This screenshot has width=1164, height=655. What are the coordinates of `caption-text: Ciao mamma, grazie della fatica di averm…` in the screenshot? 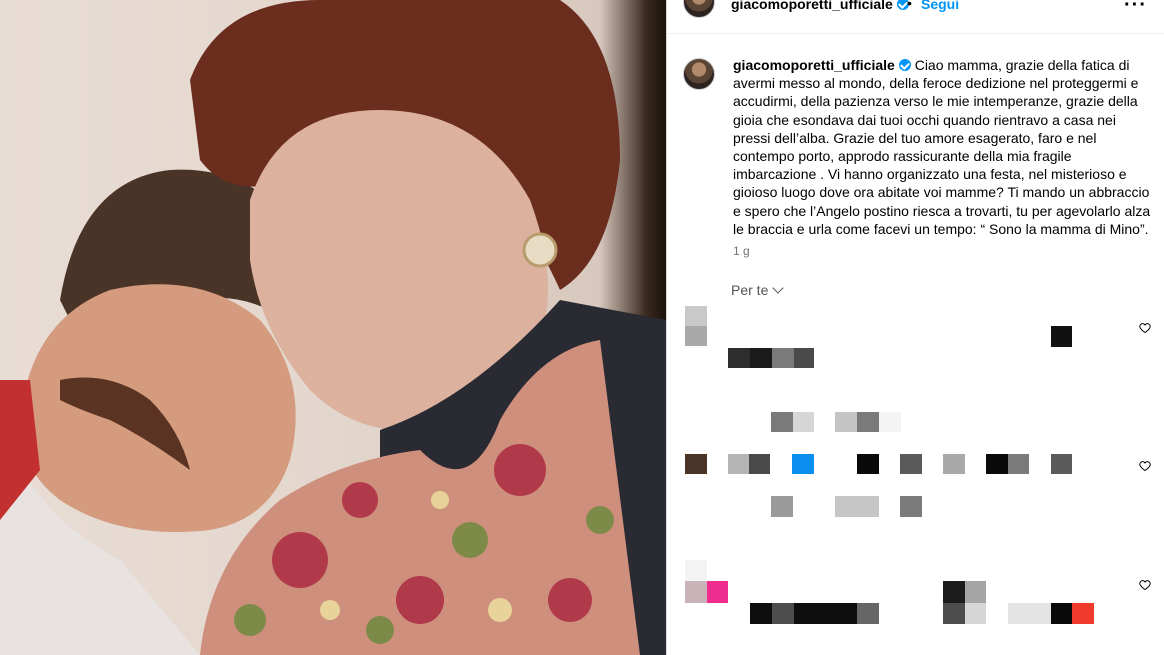 It's located at (942, 147).